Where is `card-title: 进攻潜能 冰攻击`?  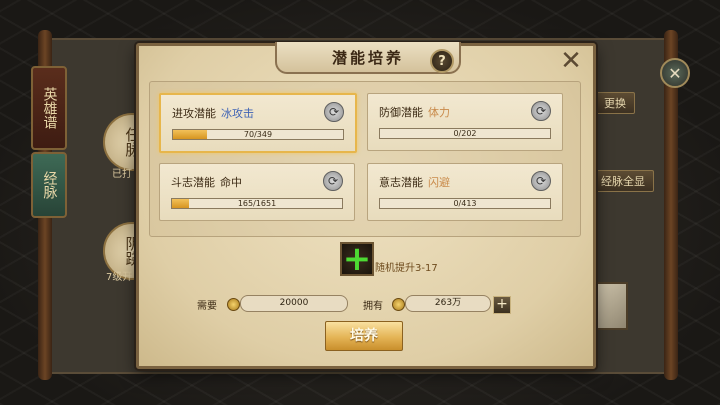
card-title: 进攻潜能 冰攻击 is located at coordinates (213, 113).